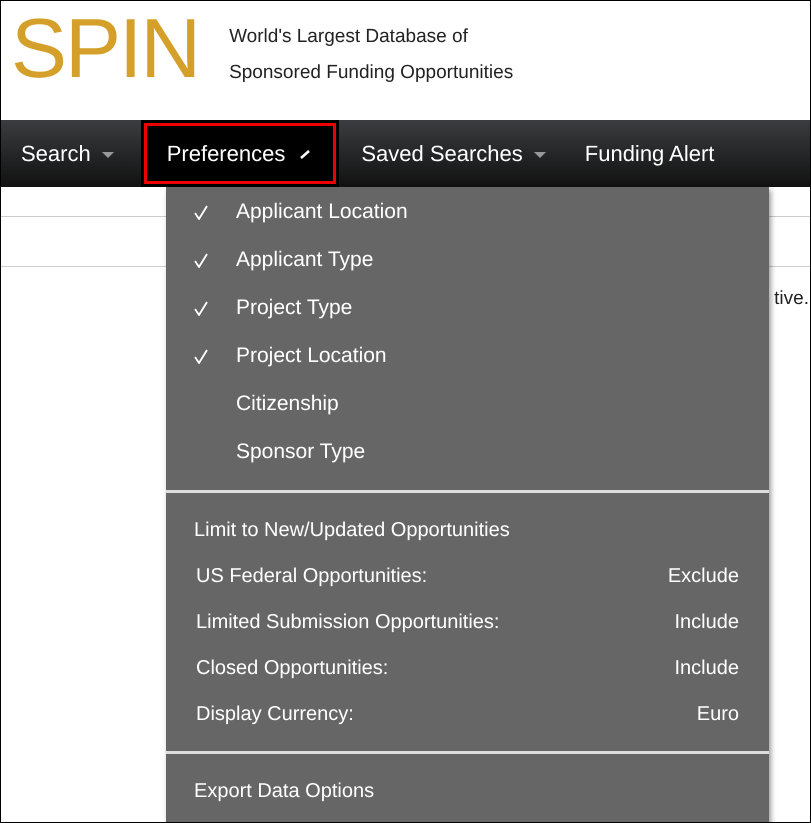 This screenshot has width=811, height=823. Describe the element at coordinates (649, 153) in the screenshot. I see `nav-tab: Funding Alert` at that location.